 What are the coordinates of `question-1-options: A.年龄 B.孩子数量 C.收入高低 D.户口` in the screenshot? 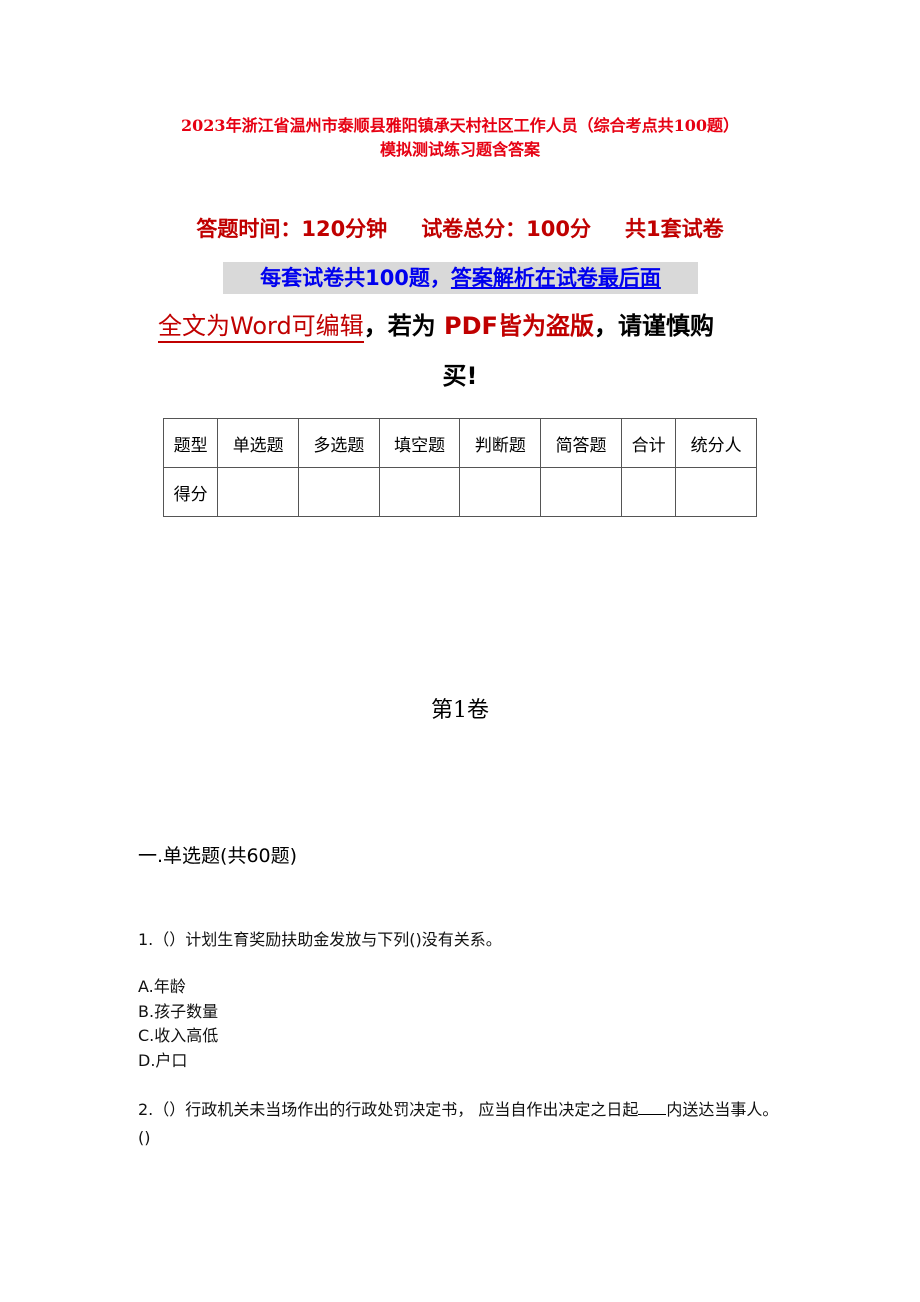 It's located at (178, 1024).